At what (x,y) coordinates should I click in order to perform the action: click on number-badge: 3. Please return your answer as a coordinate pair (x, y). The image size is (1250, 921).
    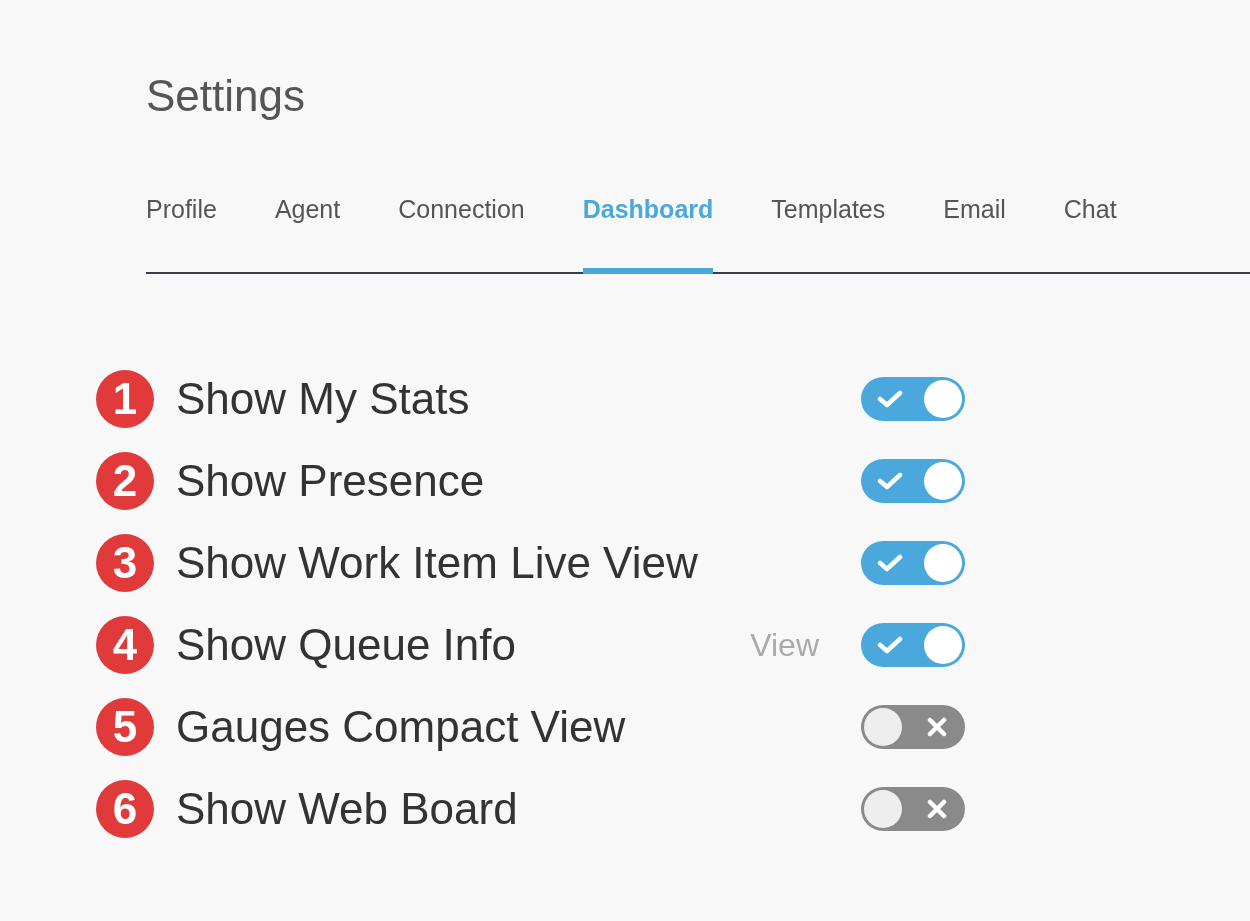
    Looking at the image, I should click on (125, 563).